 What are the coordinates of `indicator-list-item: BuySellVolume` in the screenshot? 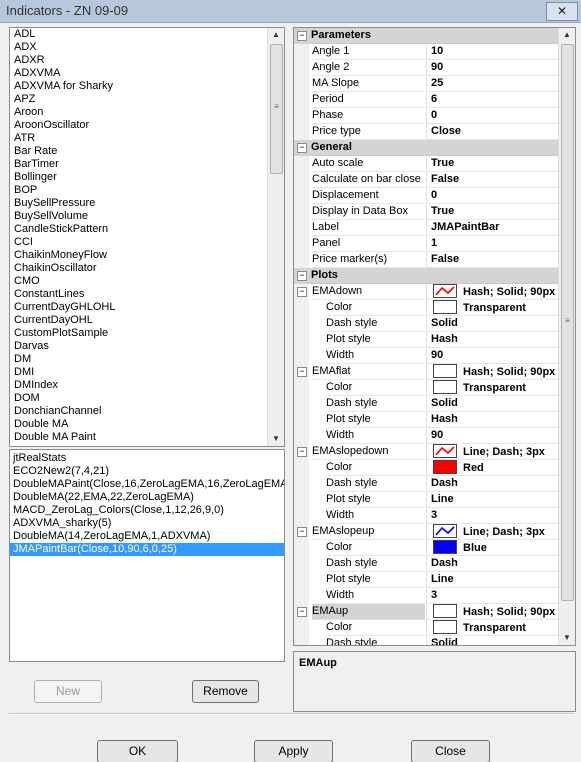 It's located at (139, 216).